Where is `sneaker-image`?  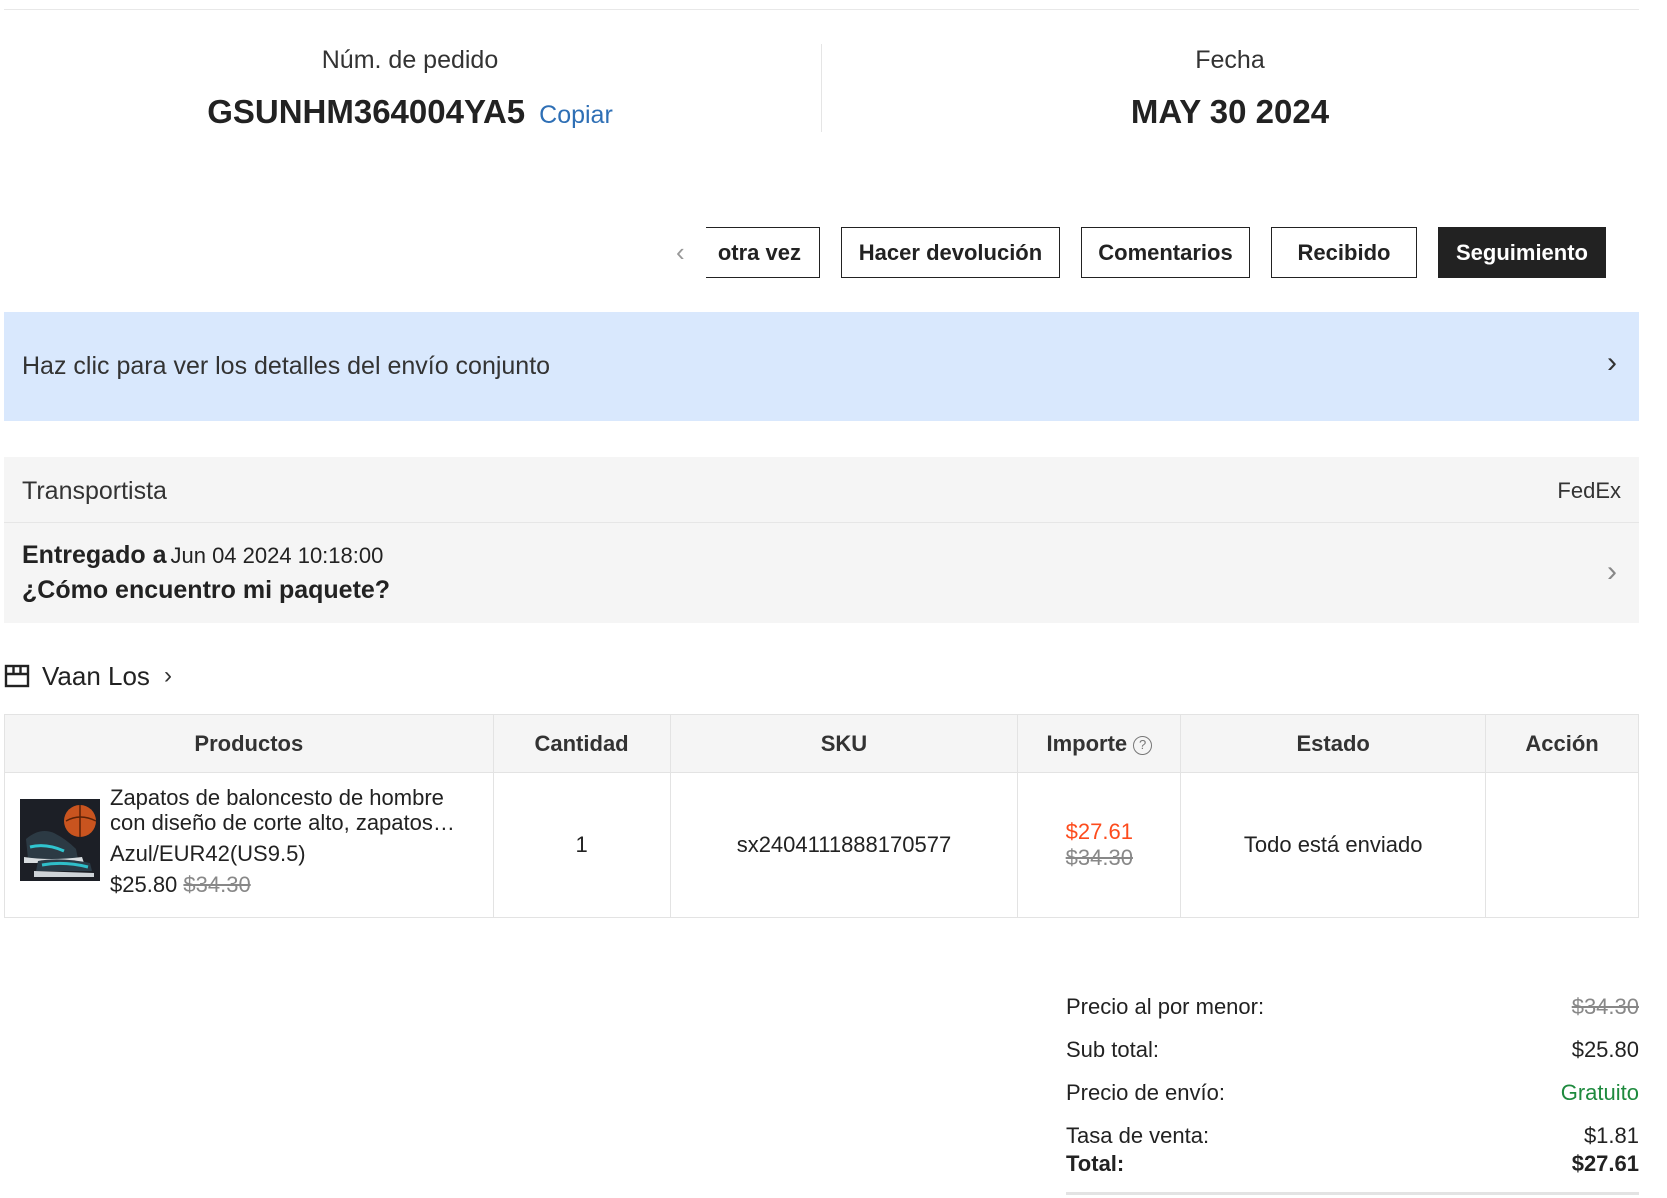 sneaker-image is located at coordinates (60, 840).